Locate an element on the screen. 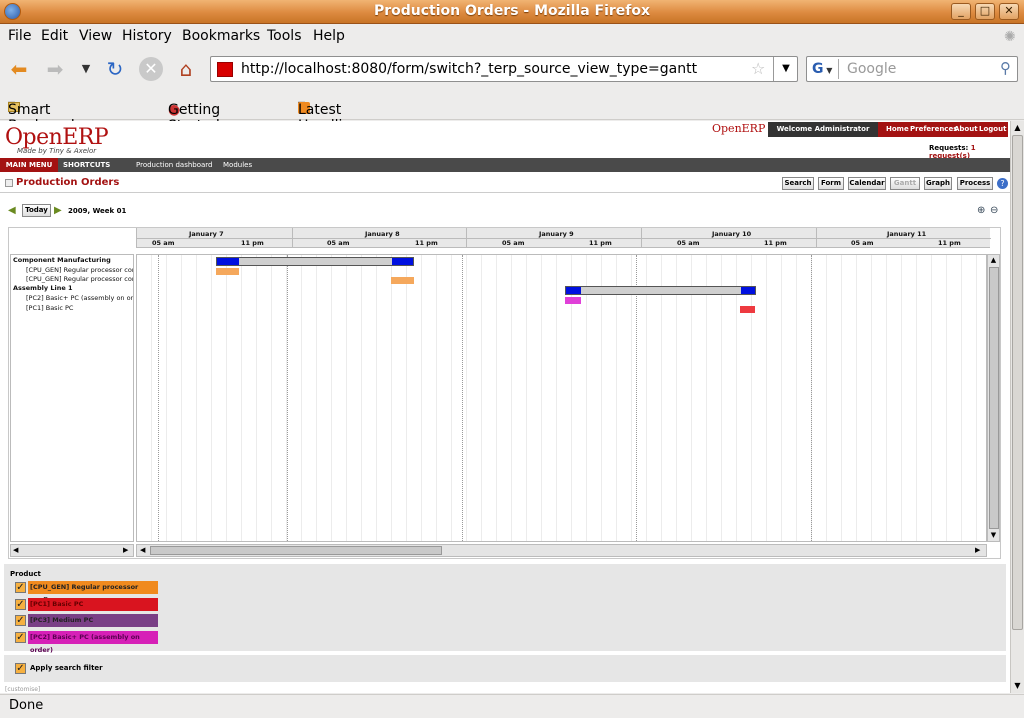 The height and width of the screenshot is (718, 1024). top-links-bar: Home Preferences About Logout is located at coordinates (943, 129).